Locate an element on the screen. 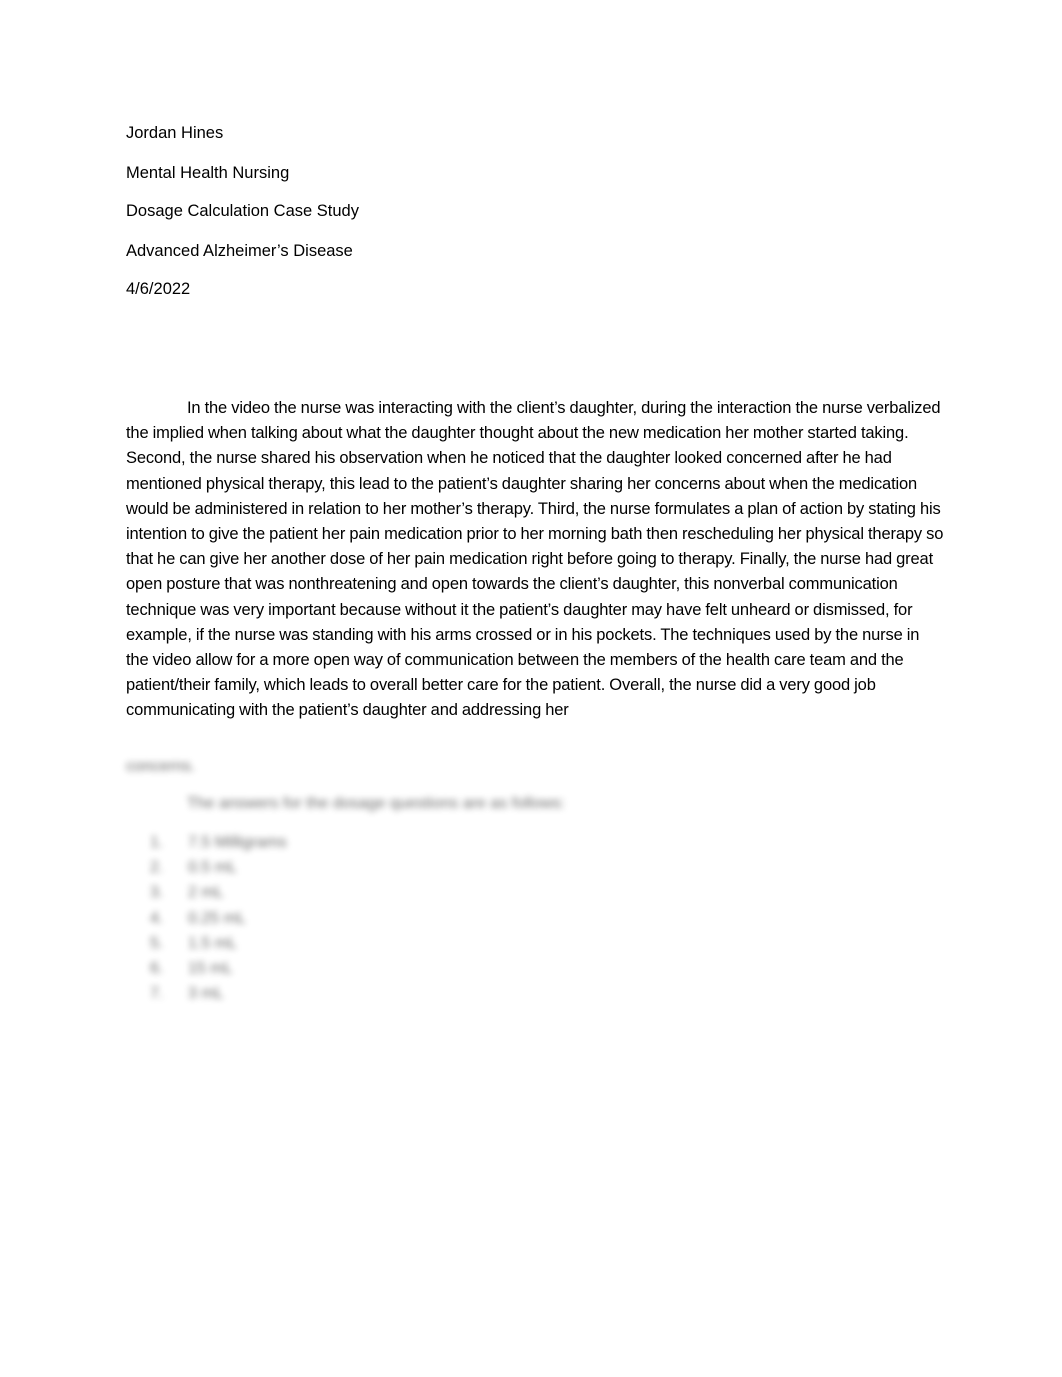 Image resolution: width=1062 pixels, height=1377 pixels. answer-number: 1. is located at coordinates (157, 842).